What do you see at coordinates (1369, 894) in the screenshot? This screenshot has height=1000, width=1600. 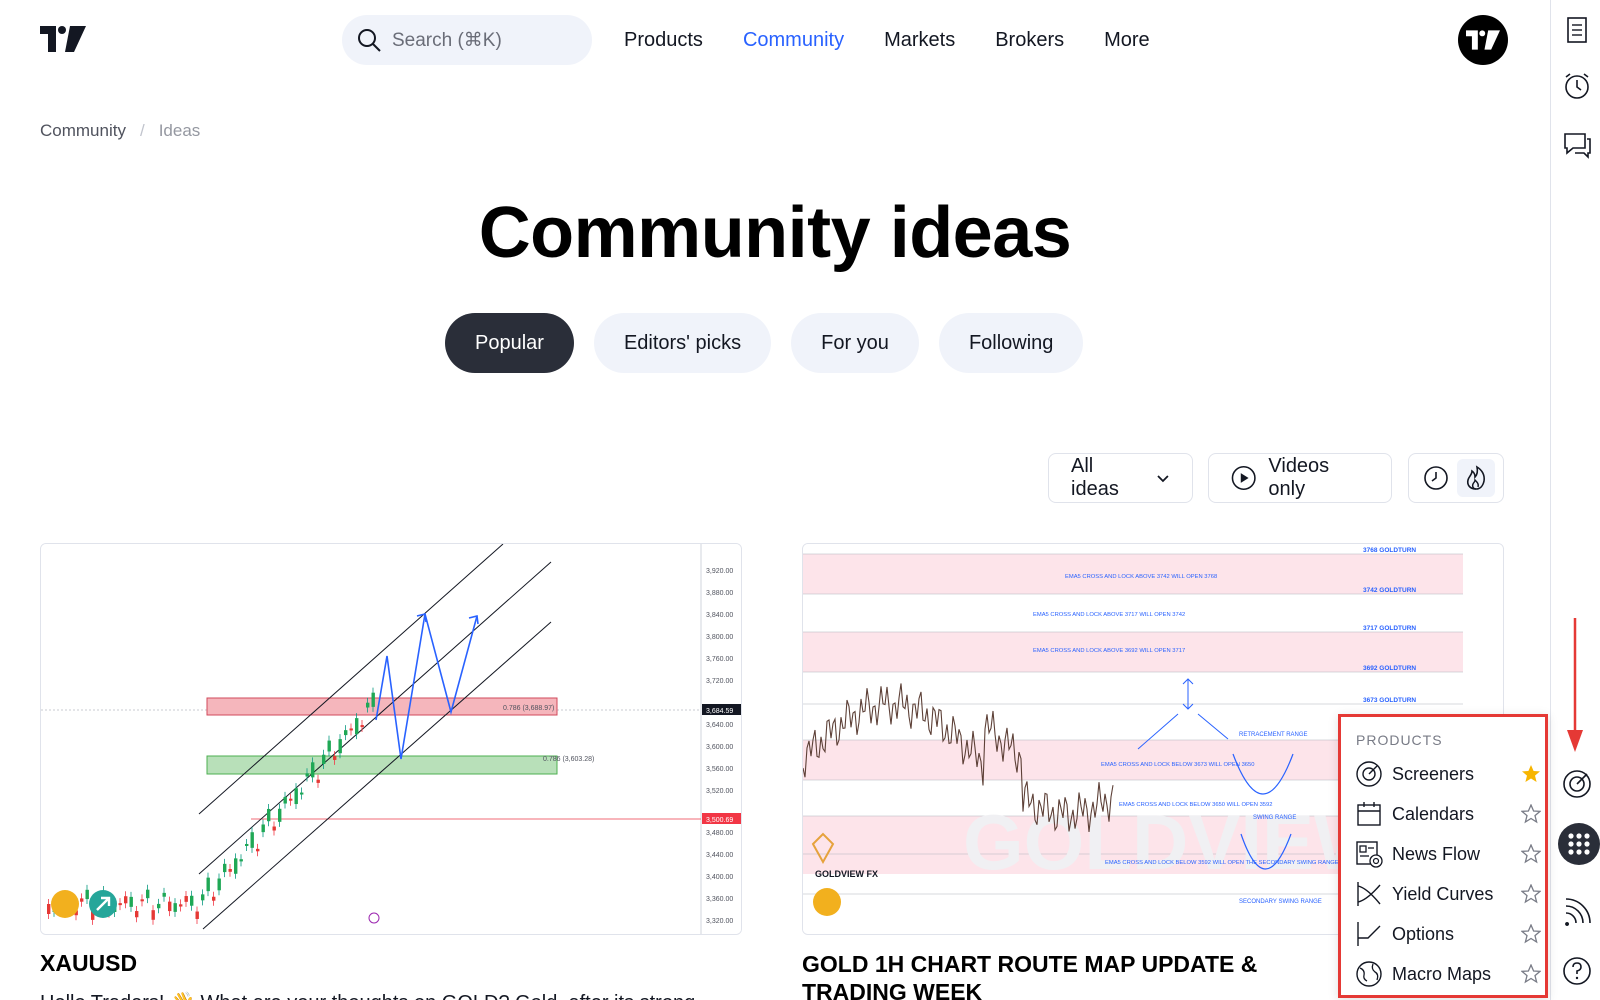 I see `yield-curve-icon` at bounding box center [1369, 894].